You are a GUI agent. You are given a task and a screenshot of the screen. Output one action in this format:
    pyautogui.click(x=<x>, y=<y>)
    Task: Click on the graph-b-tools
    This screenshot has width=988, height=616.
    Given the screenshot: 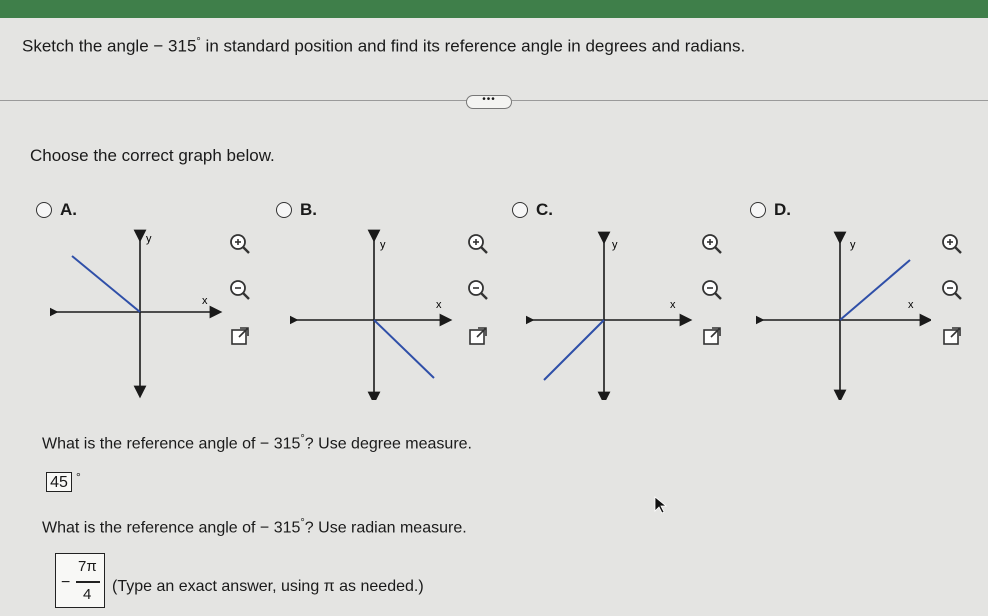 What is the action you would take?
    pyautogui.click(x=478, y=290)
    